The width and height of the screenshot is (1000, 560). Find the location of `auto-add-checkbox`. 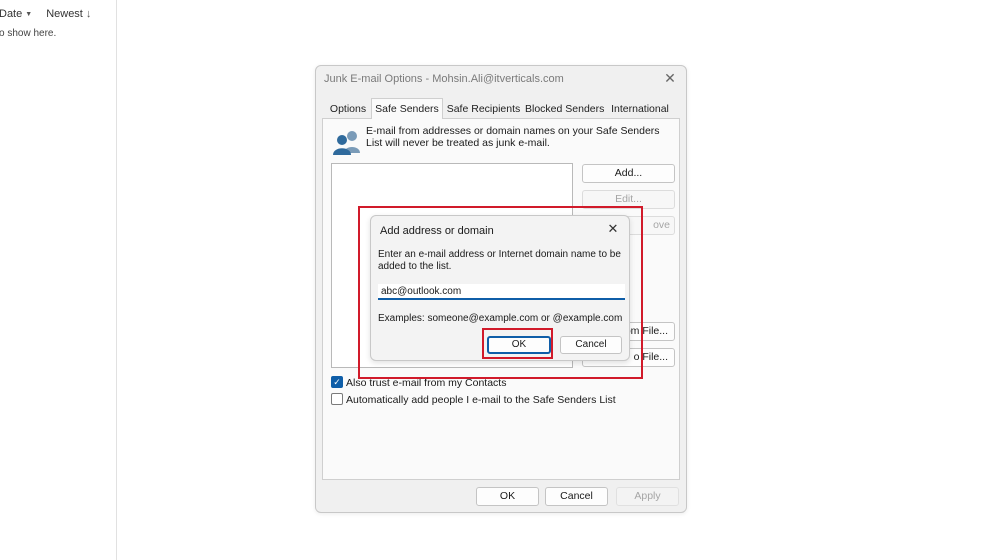

auto-add-checkbox is located at coordinates (337, 399).